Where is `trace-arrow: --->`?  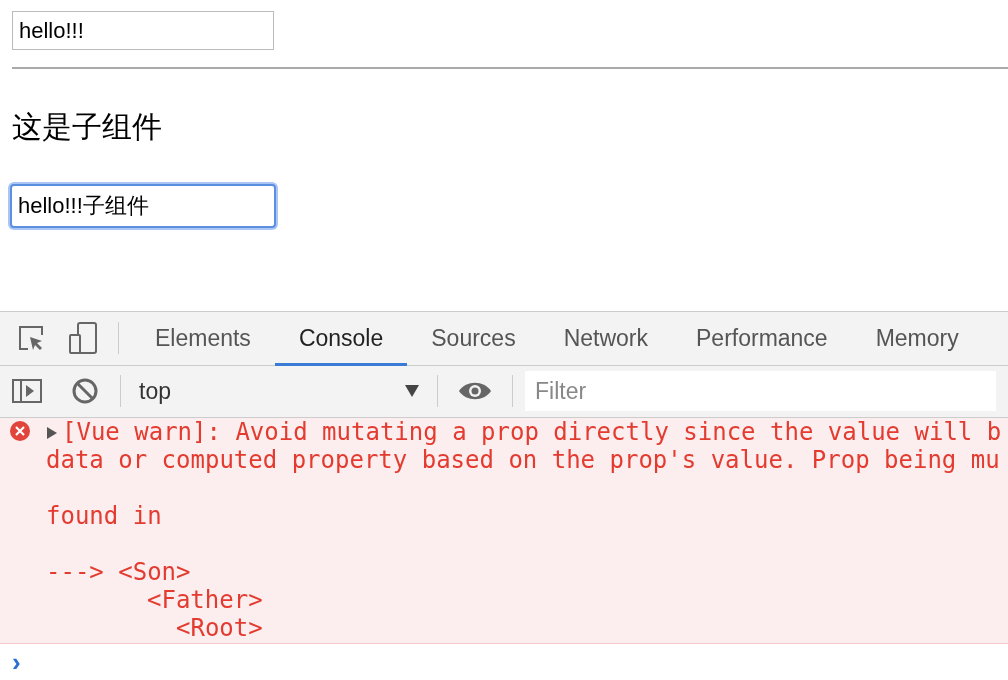 trace-arrow: ---> is located at coordinates (75, 572).